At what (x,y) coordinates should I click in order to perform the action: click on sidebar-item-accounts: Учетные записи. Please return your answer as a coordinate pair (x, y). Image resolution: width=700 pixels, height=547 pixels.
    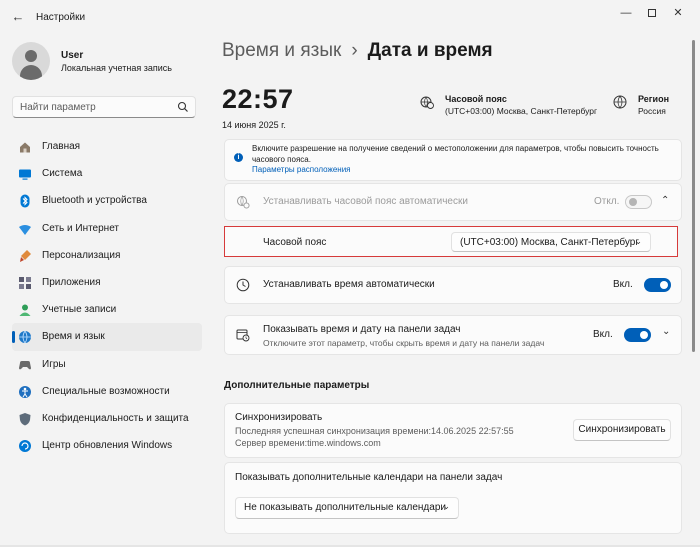
    Looking at the image, I should click on (107, 309).